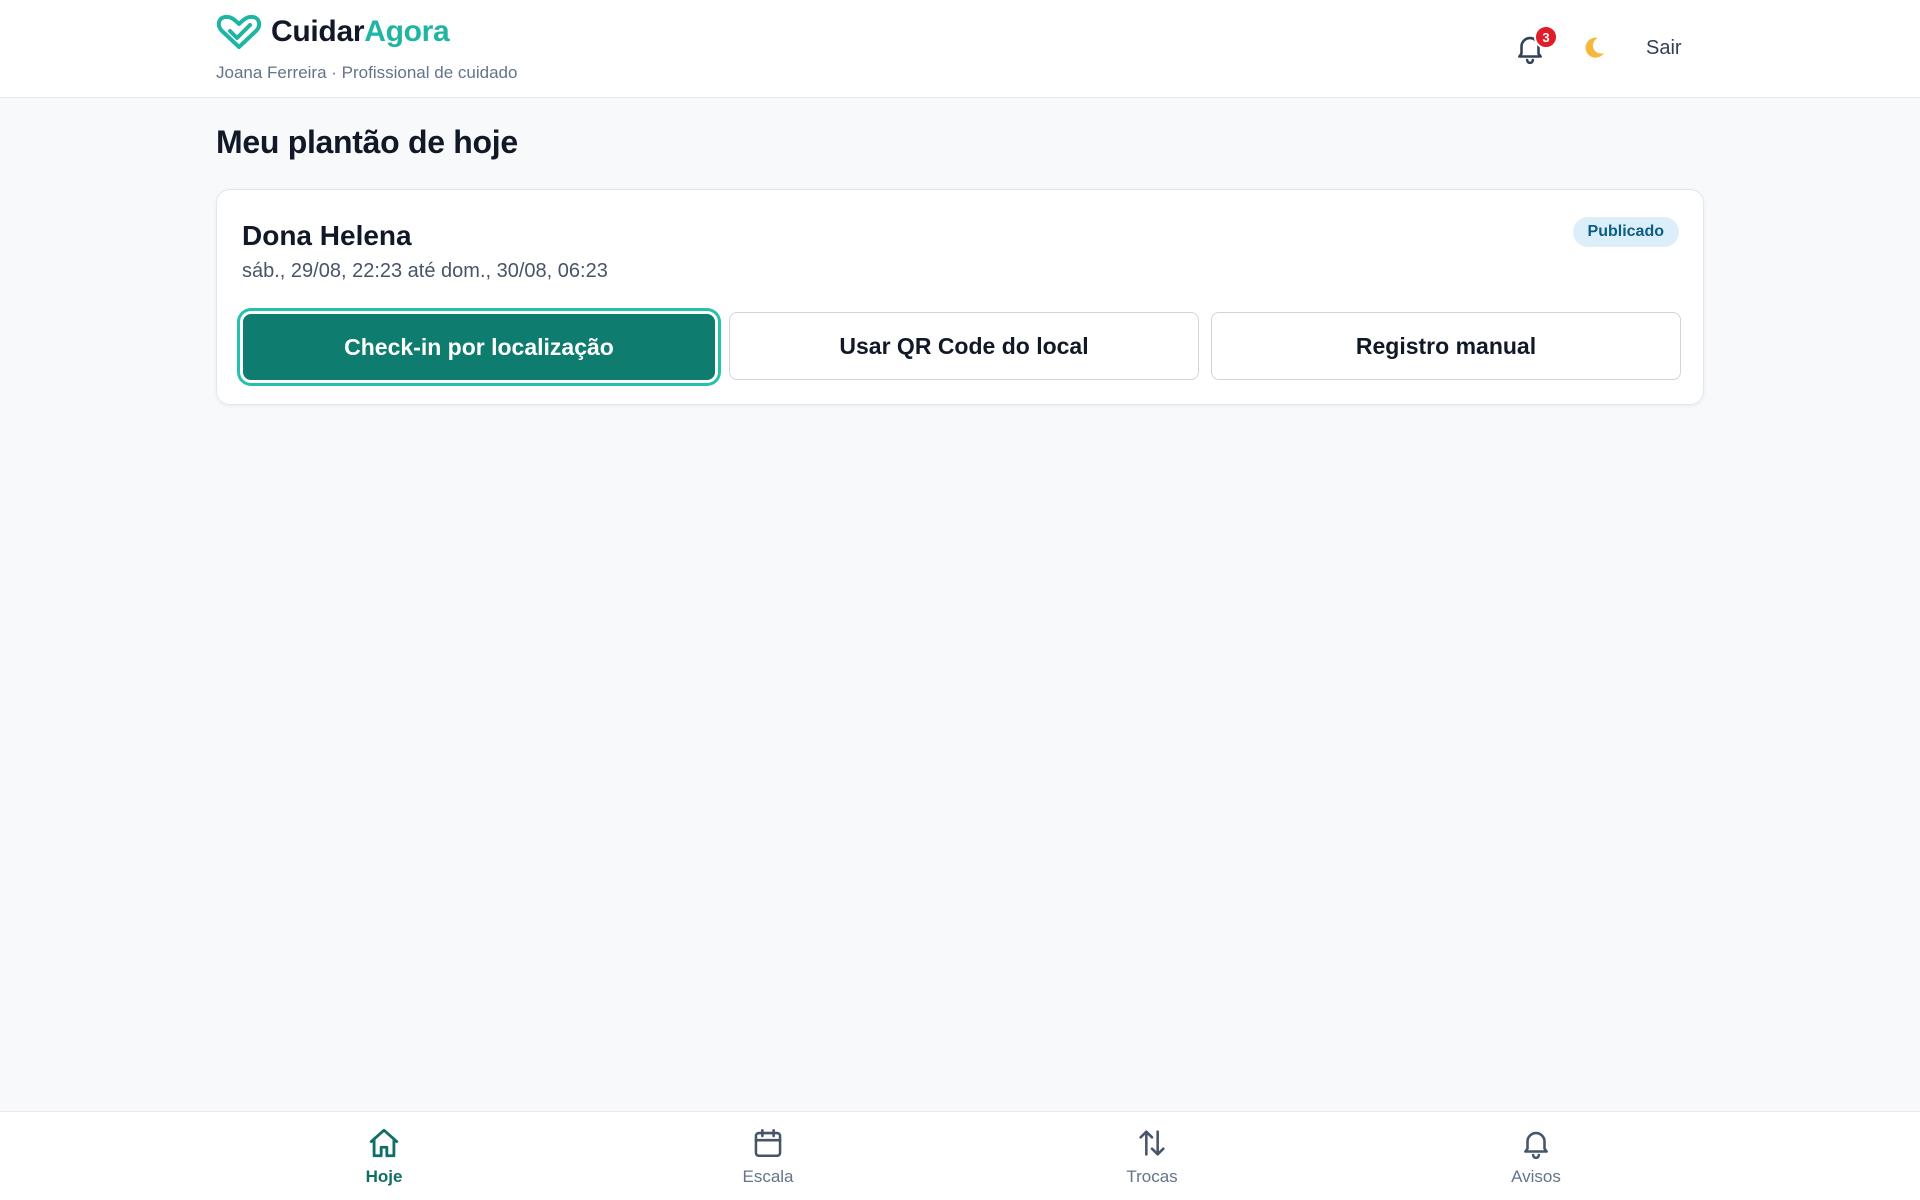 The image size is (1920, 1200). What do you see at coordinates (1625, 232) in the screenshot?
I see `status-badge: Publicado` at bounding box center [1625, 232].